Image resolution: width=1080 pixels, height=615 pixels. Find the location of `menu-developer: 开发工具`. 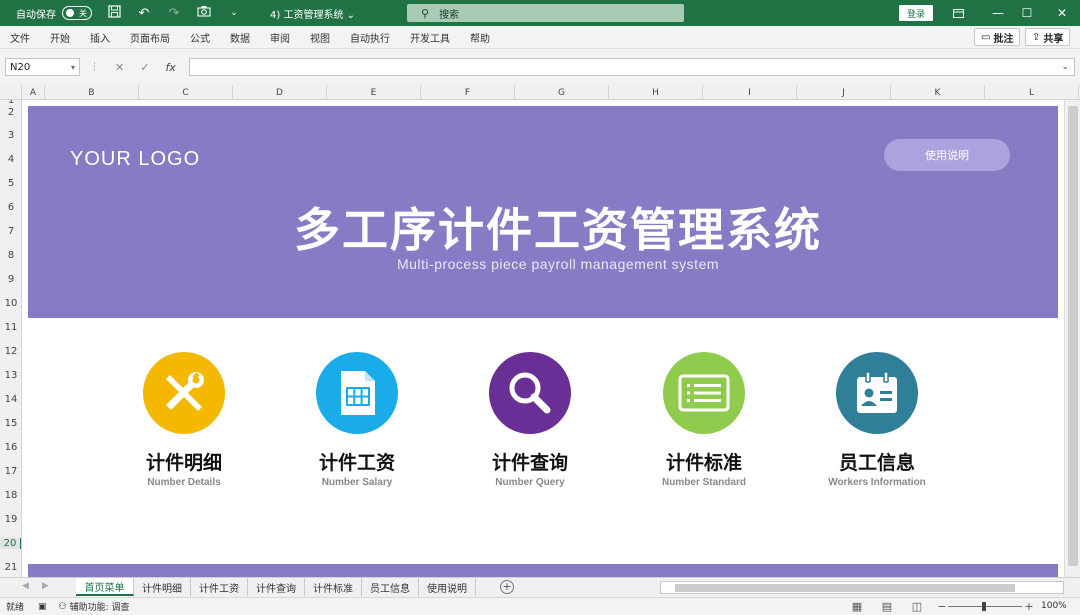

menu-developer: 开发工具 is located at coordinates (430, 37).